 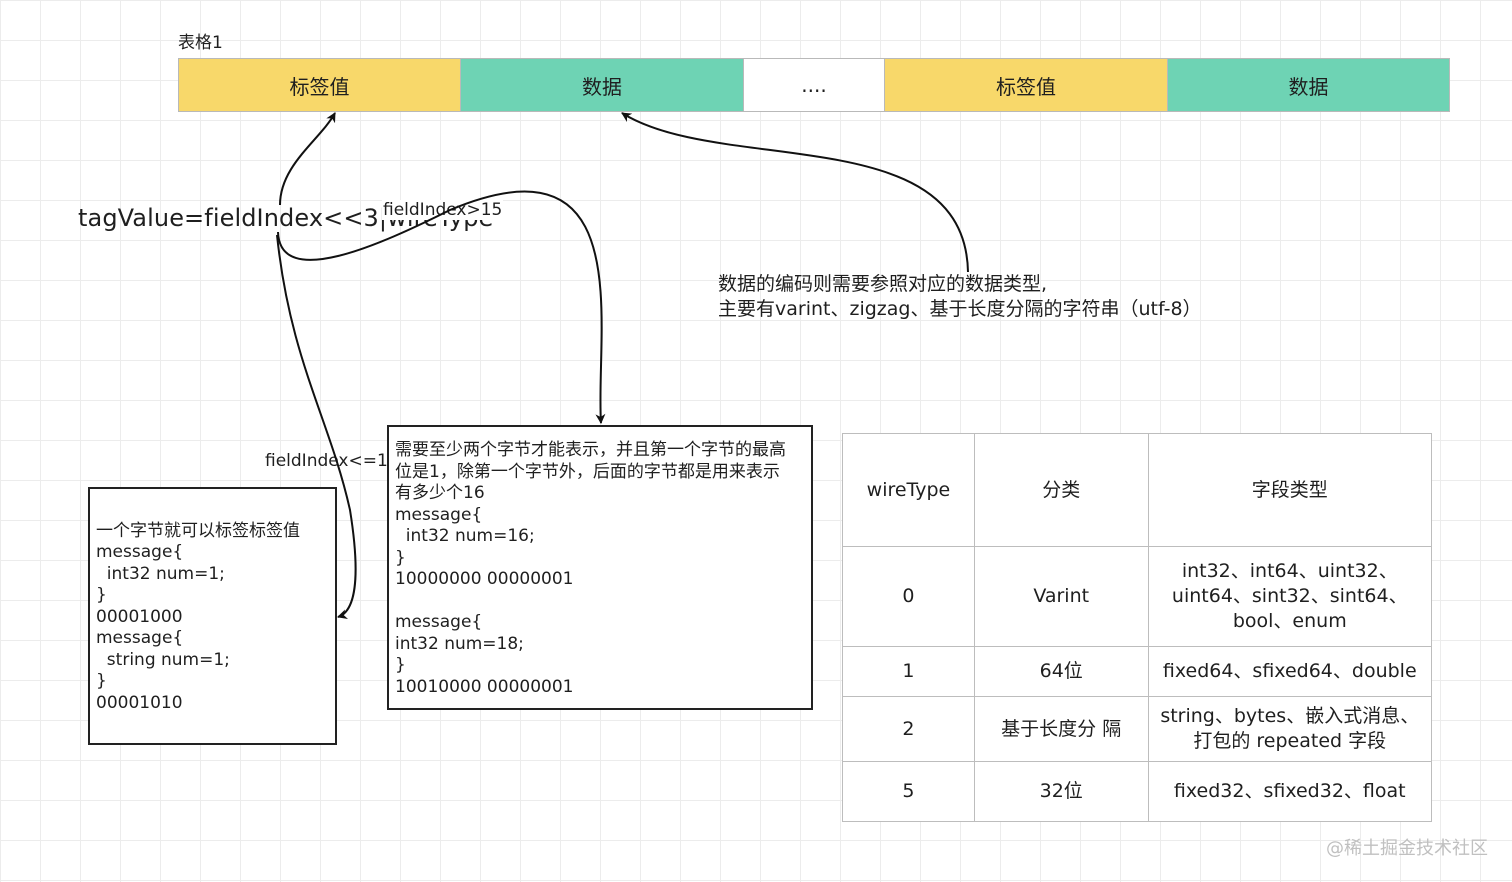 What do you see at coordinates (908, 671) in the screenshot?
I see `cell-wiretype: 1` at bounding box center [908, 671].